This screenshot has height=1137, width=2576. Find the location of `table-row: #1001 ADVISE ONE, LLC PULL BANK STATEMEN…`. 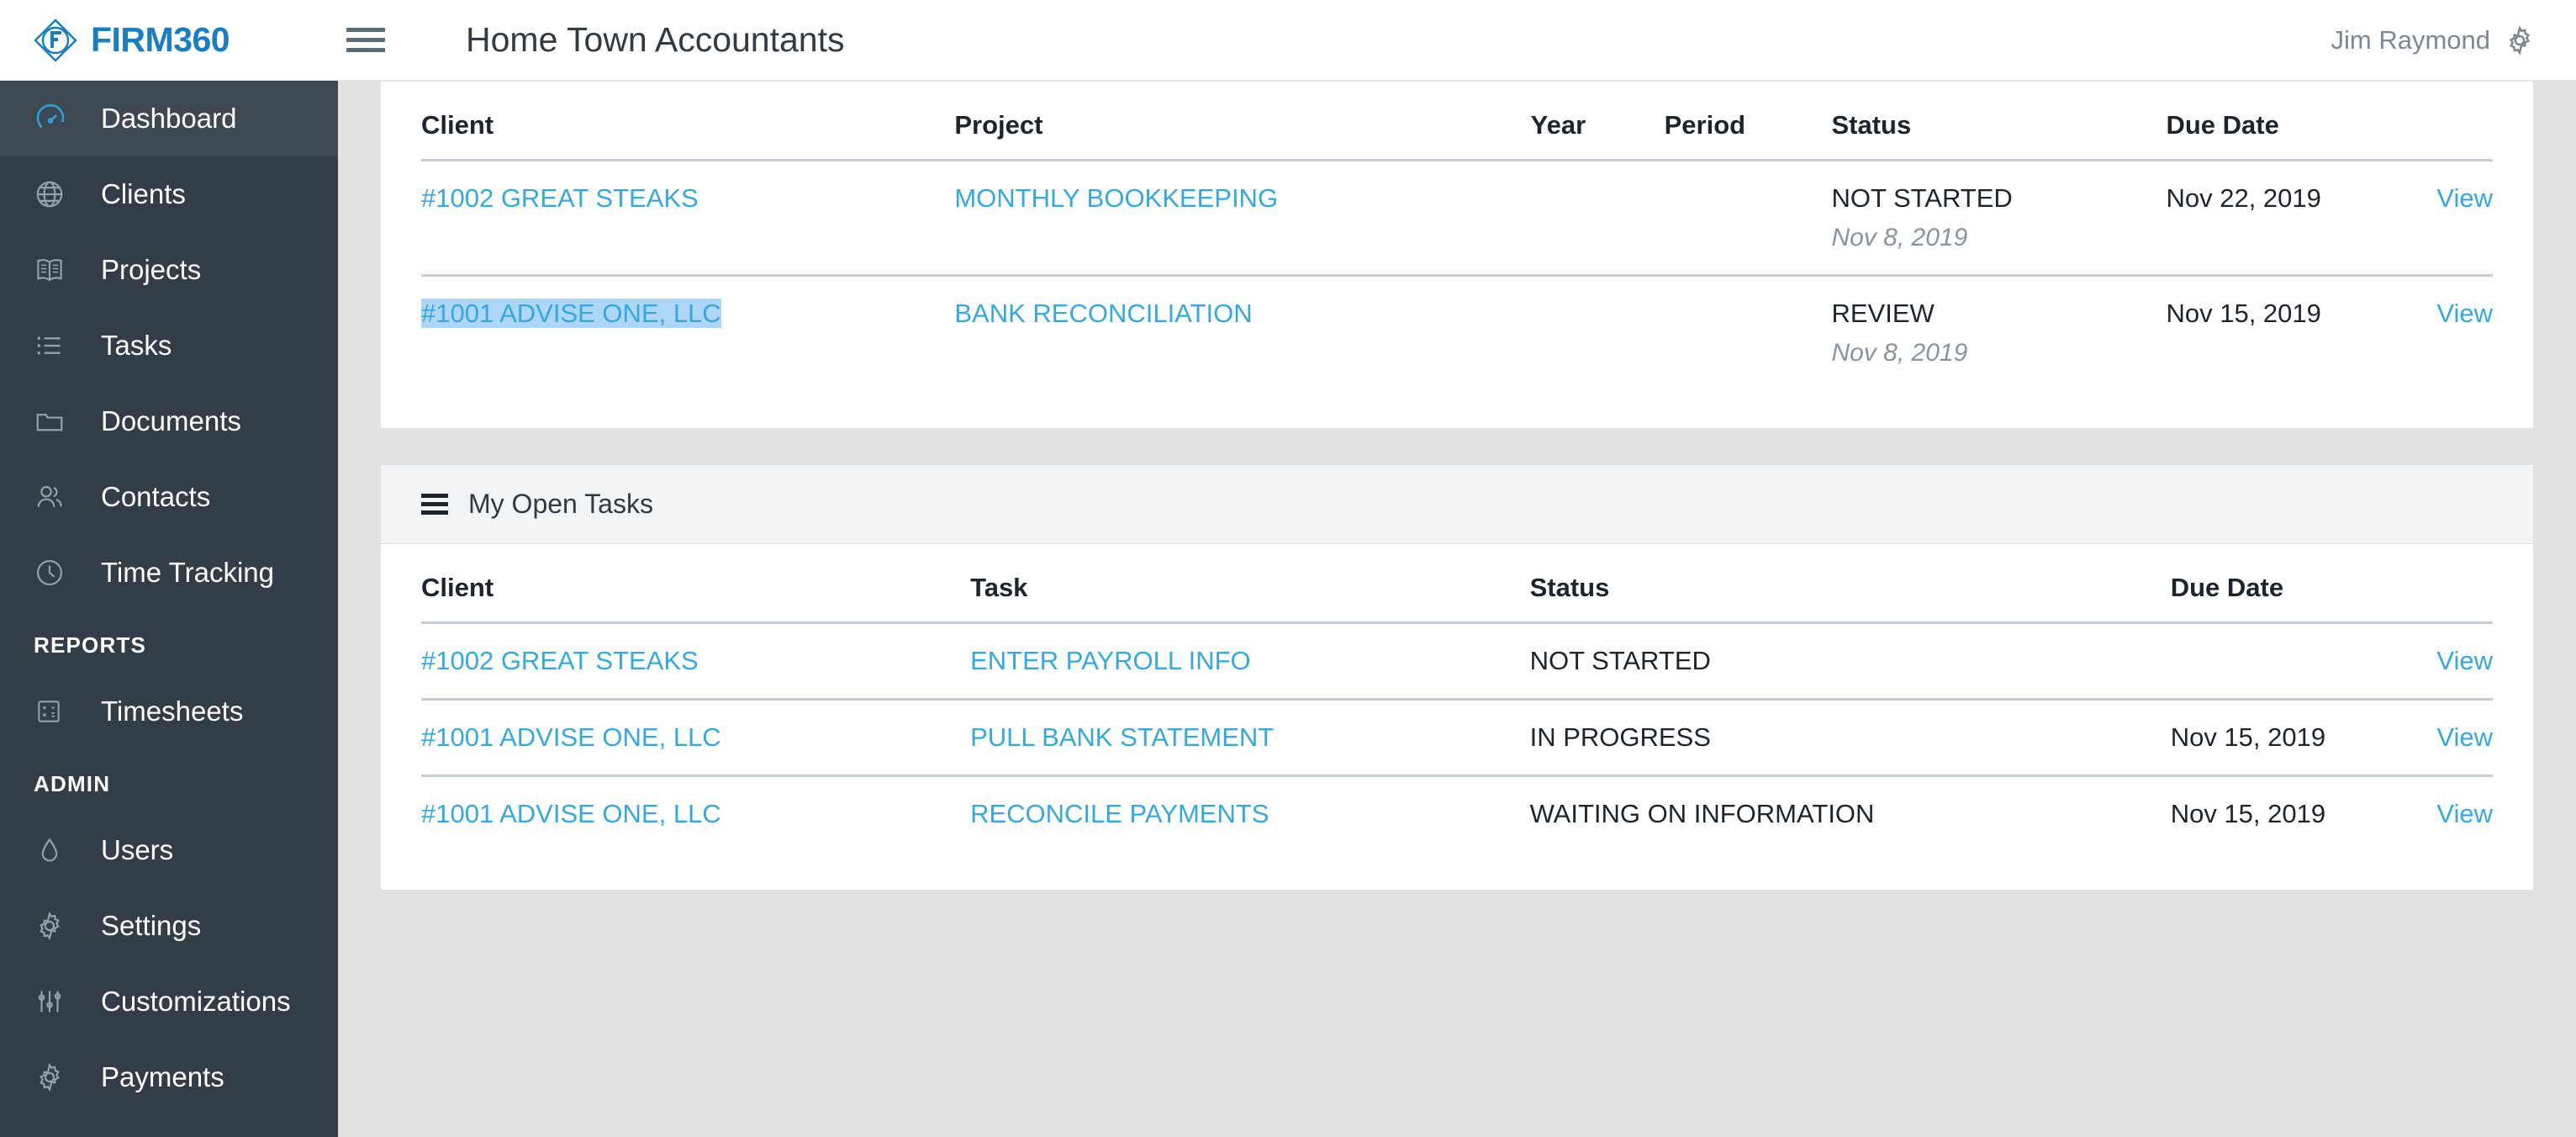

table-row: #1001 ADVISE ONE, LLC PULL BANK STATEMEN… is located at coordinates (1457, 738).